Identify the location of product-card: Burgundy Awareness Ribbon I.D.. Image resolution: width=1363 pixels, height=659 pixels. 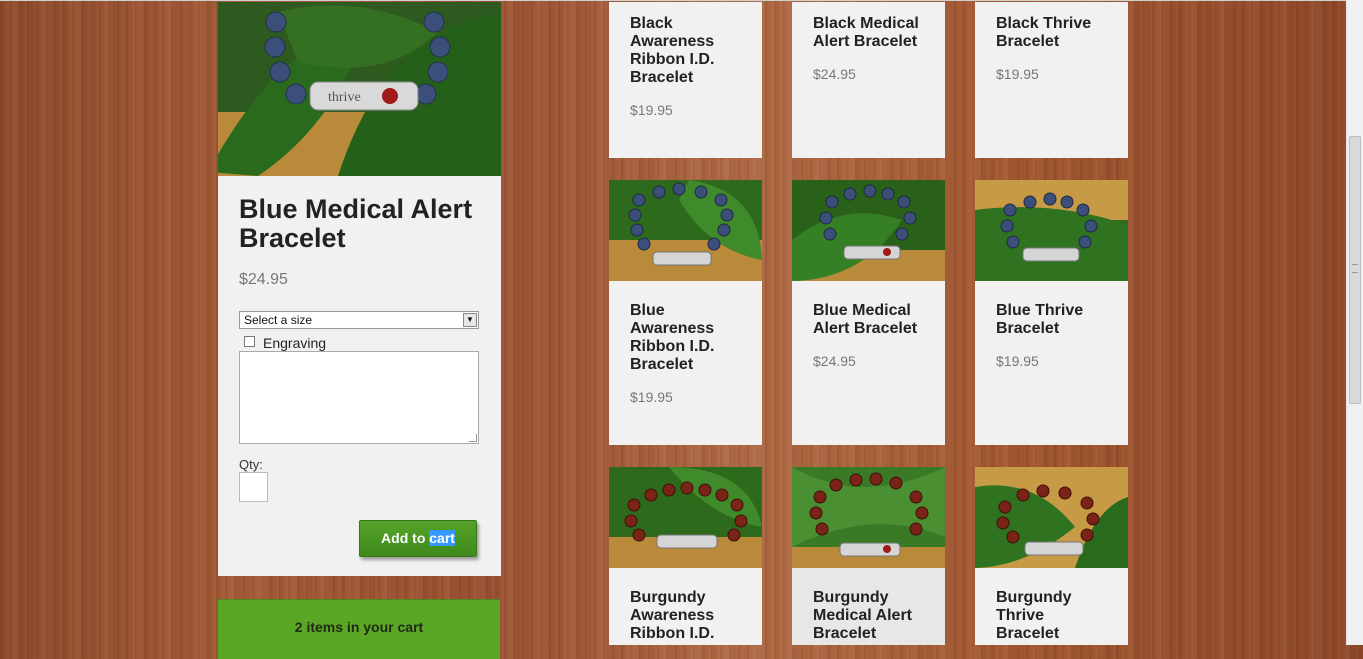
(685, 556).